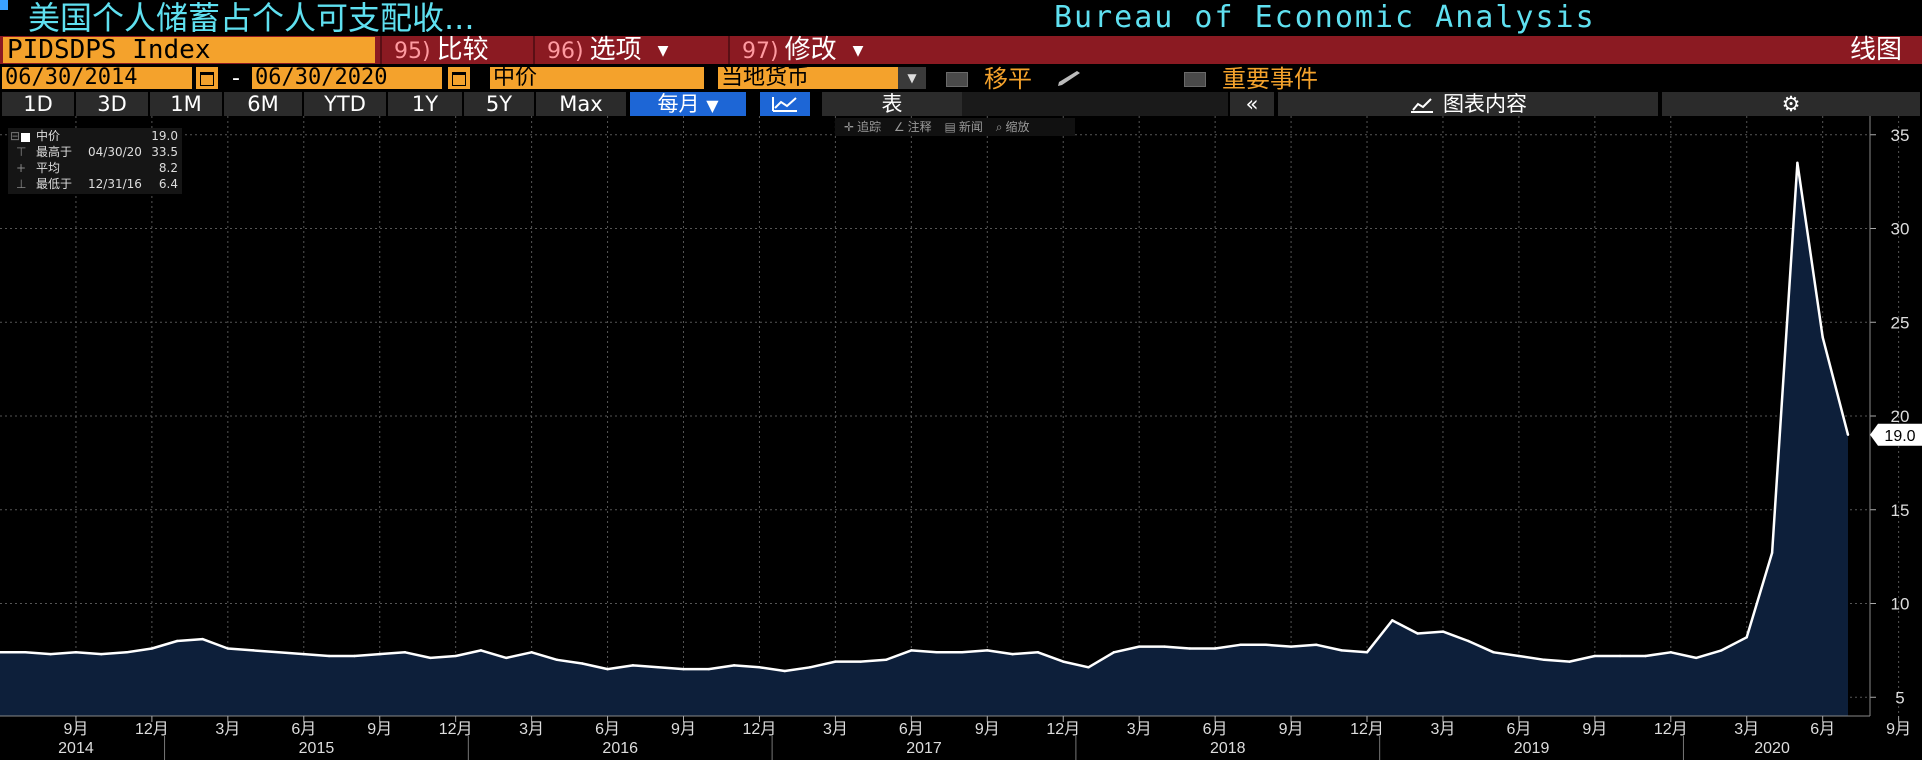  What do you see at coordinates (347, 78) in the screenshot?
I see `end-date-field: 06/30/2020` at bounding box center [347, 78].